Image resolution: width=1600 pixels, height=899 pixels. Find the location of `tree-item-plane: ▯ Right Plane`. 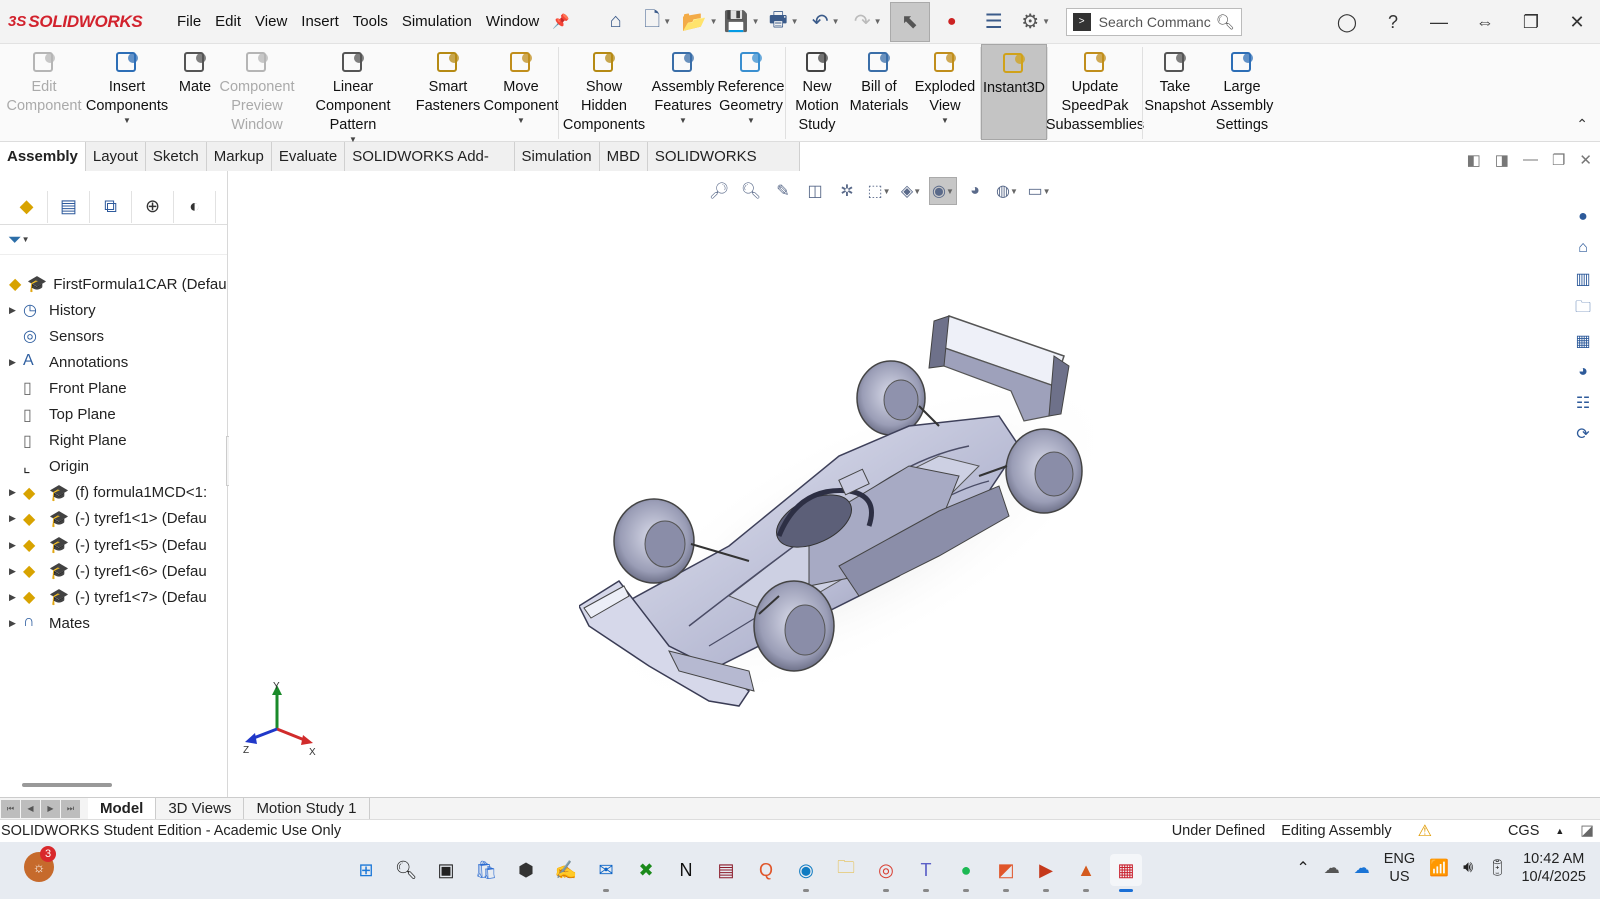

tree-item-plane: ▯ Right Plane is located at coordinates (113, 441).